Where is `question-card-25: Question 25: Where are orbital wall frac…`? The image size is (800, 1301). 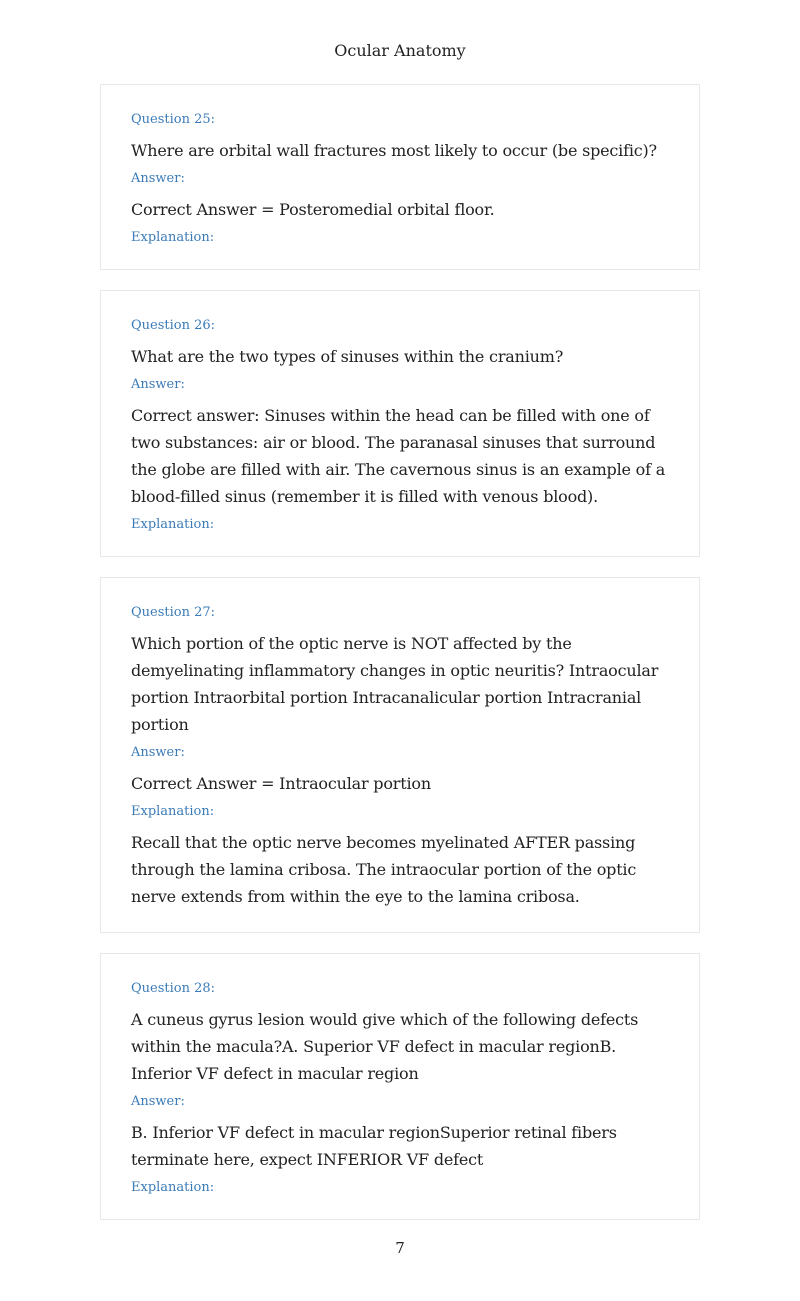 question-card-25: Question 25: Where are orbital wall frac… is located at coordinates (400, 177).